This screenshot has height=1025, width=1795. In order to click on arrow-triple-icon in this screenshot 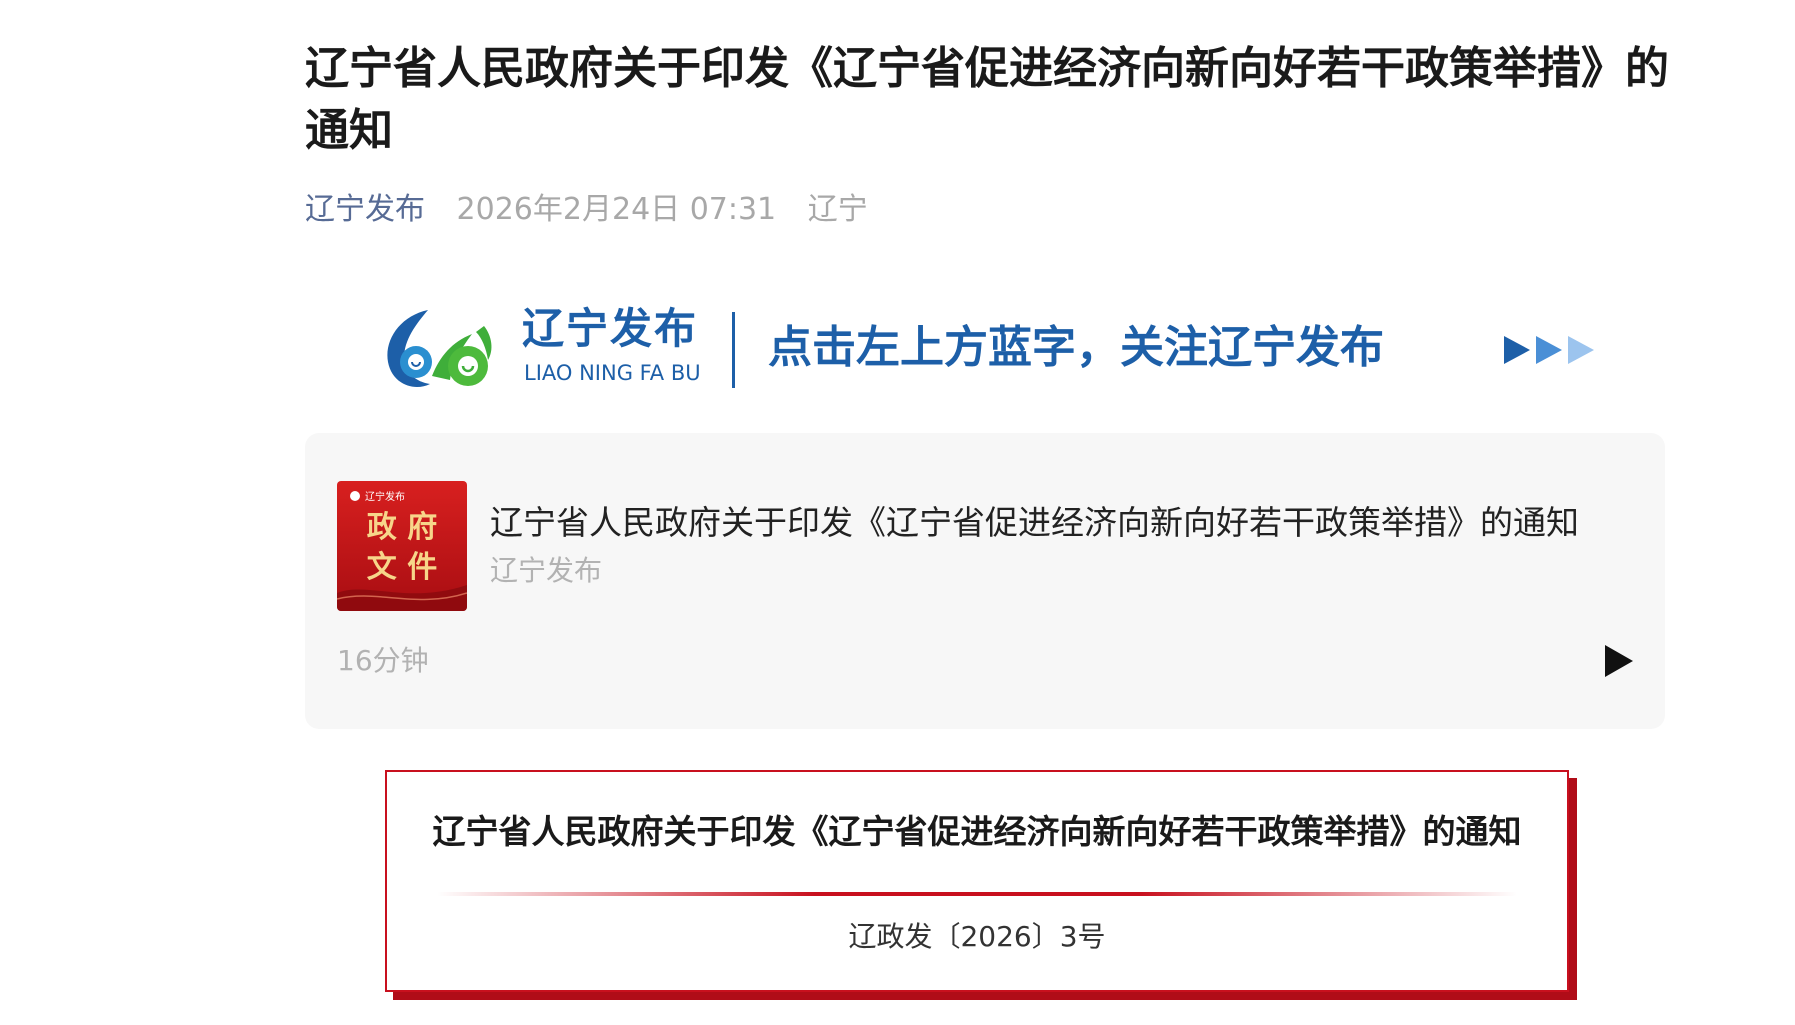, I will do `click(1549, 350)`.